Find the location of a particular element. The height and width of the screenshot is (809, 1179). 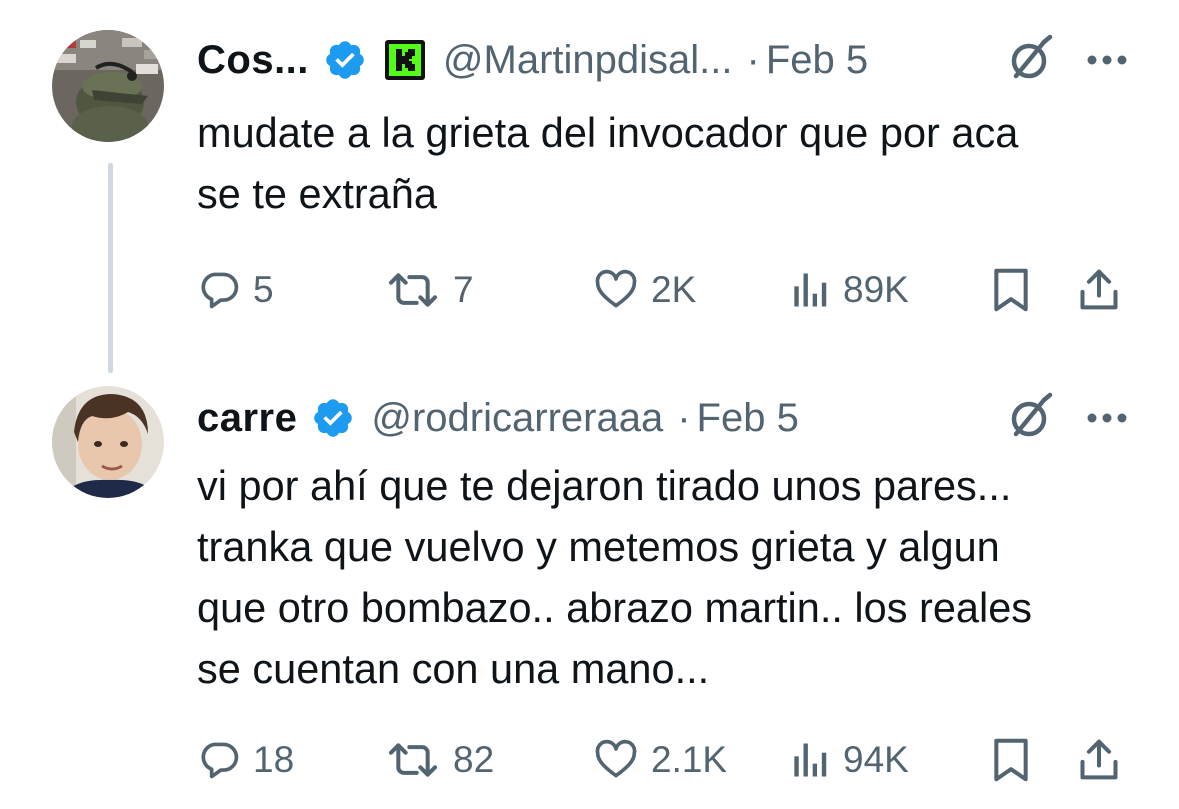

views-button: 94K is located at coordinates (848, 760).